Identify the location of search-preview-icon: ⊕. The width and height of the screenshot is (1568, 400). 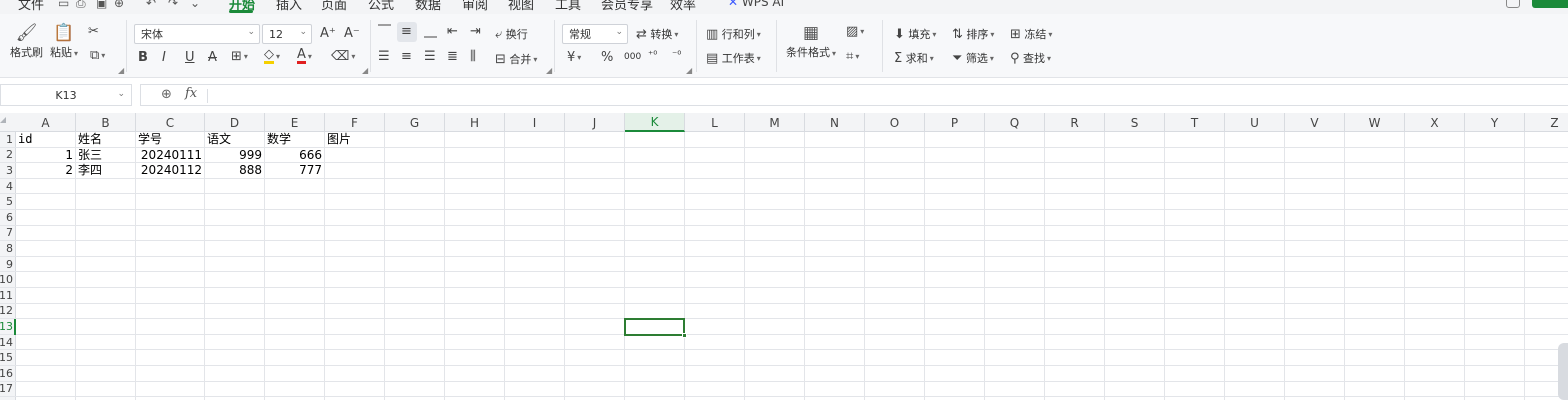
(119, 5).